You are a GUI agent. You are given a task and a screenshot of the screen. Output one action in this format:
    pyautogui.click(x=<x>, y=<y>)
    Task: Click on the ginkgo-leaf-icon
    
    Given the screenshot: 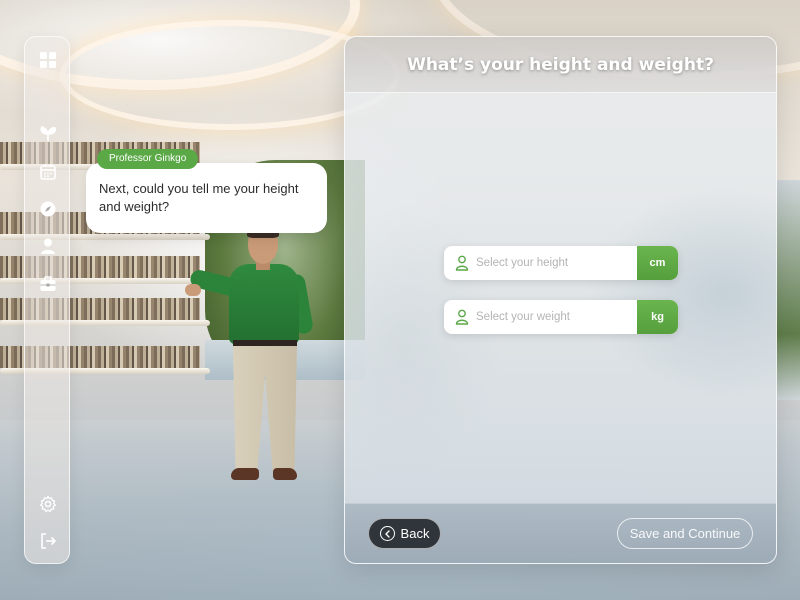 What is the action you would take?
    pyautogui.click(x=48, y=134)
    